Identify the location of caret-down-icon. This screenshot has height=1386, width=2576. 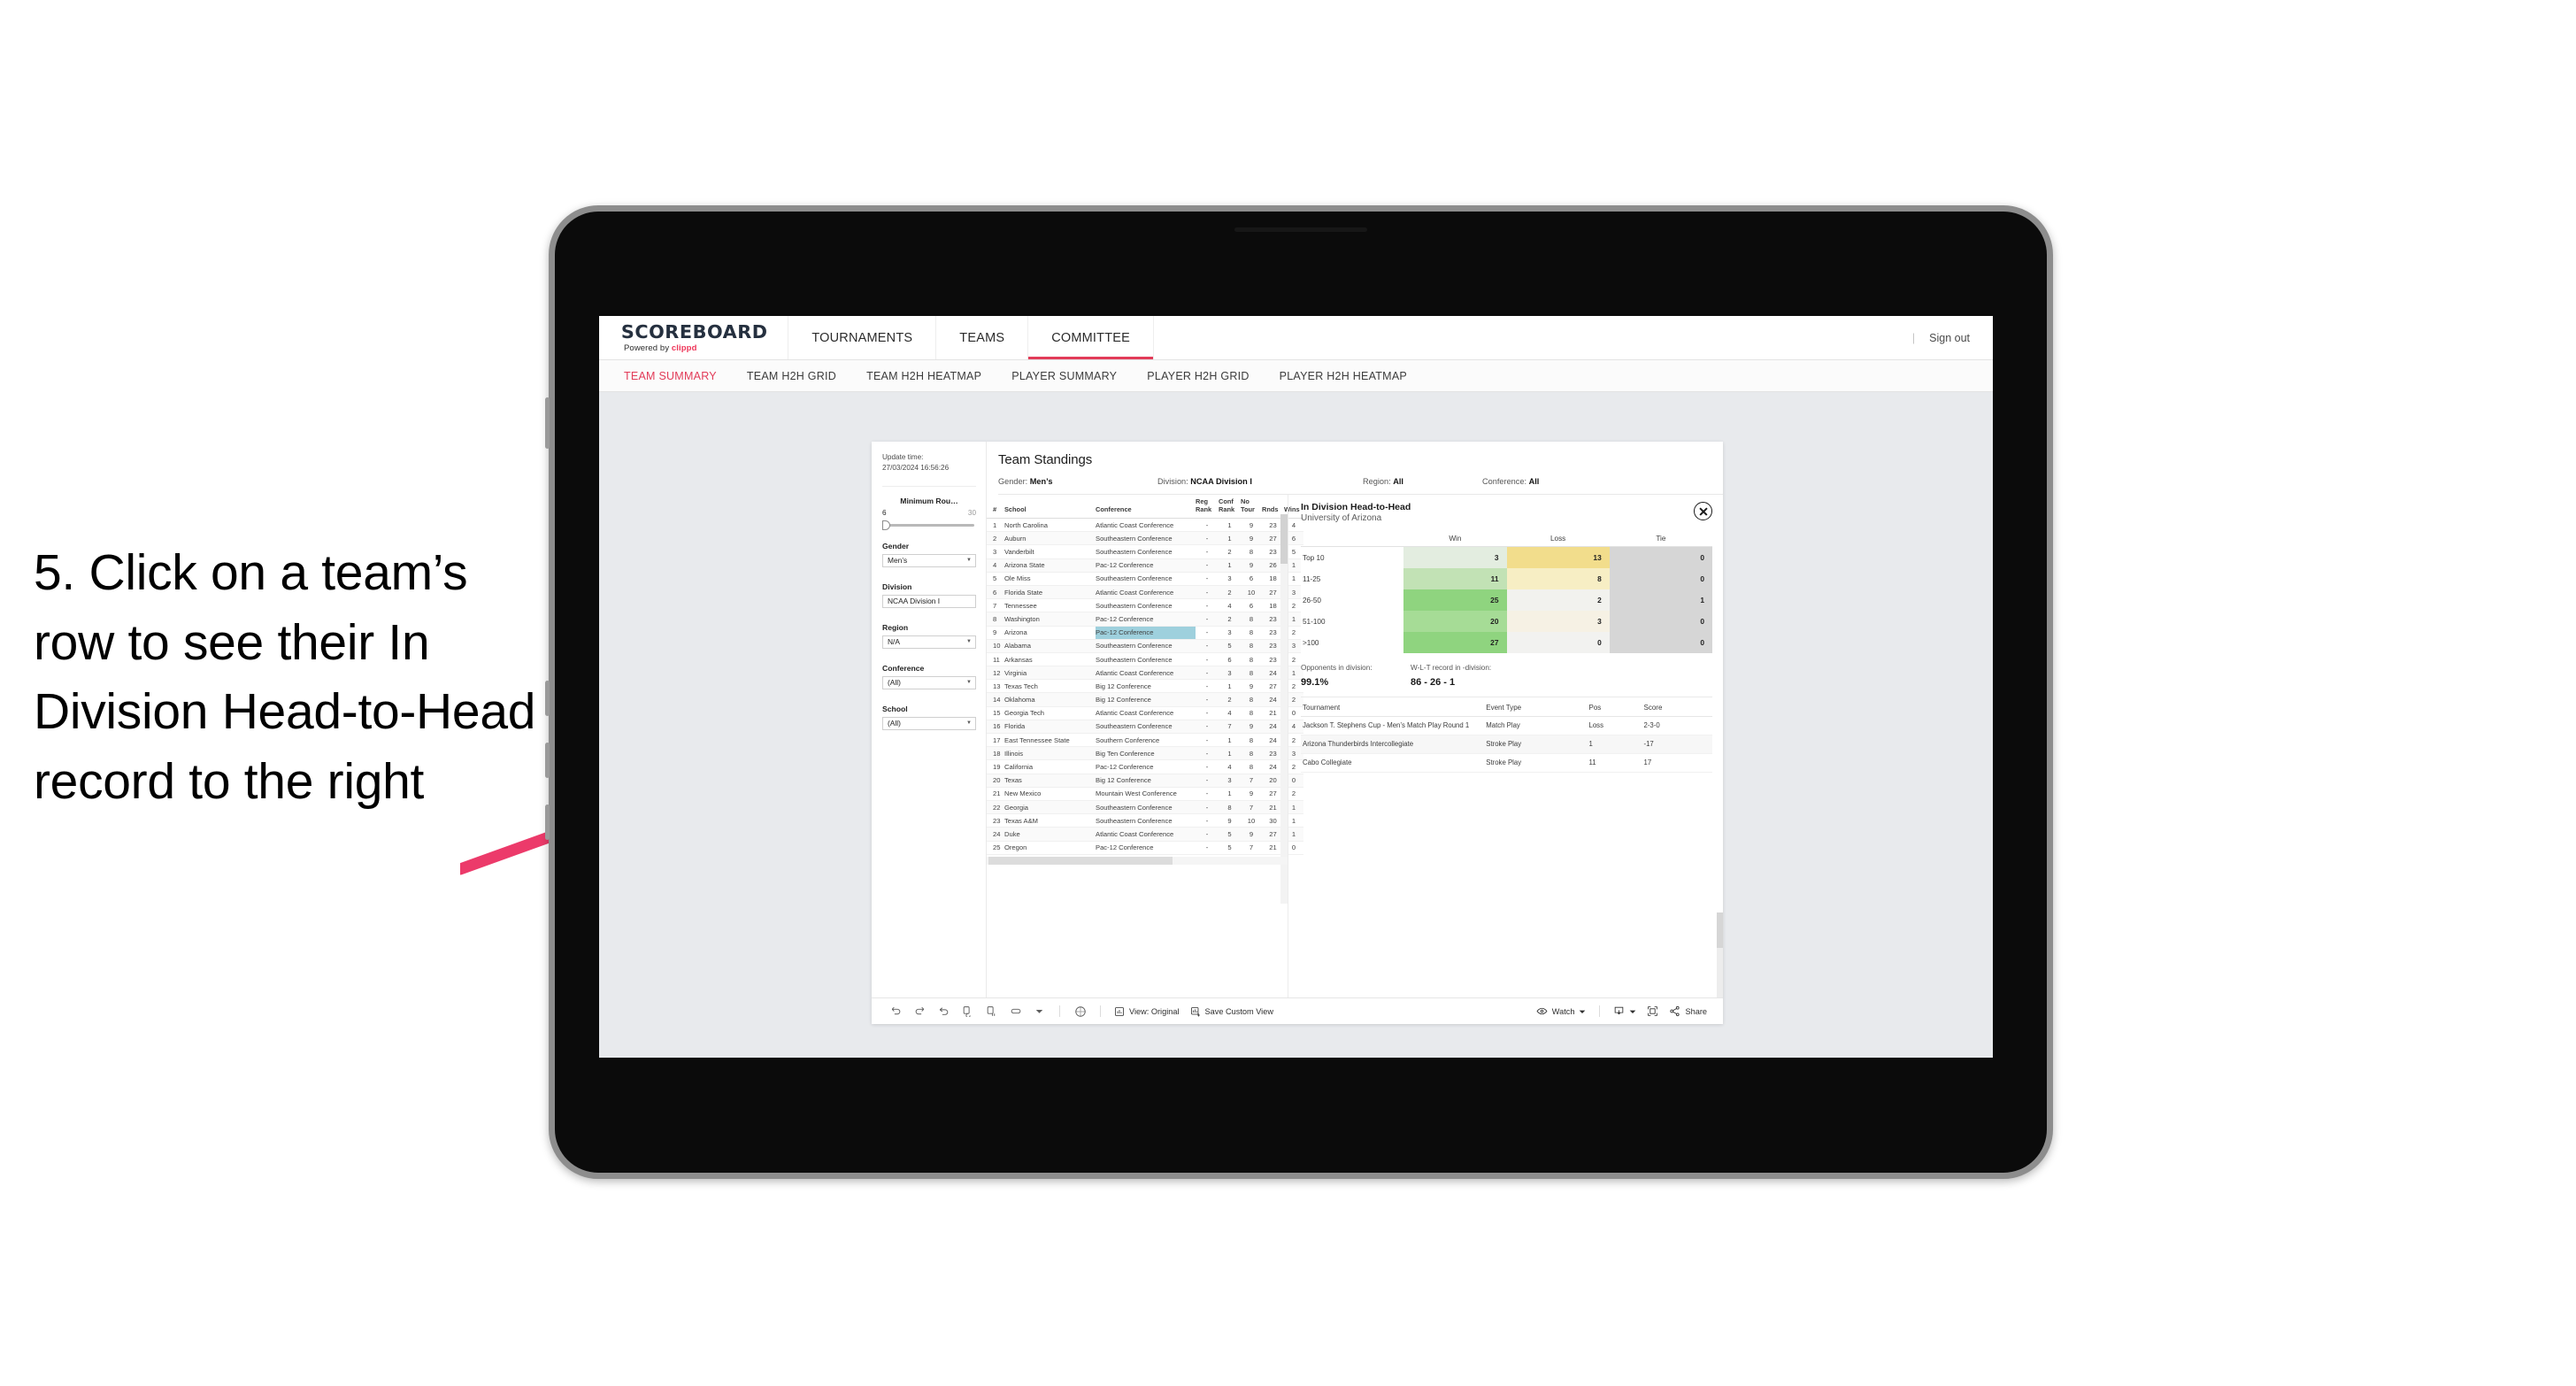
(1039, 1011).